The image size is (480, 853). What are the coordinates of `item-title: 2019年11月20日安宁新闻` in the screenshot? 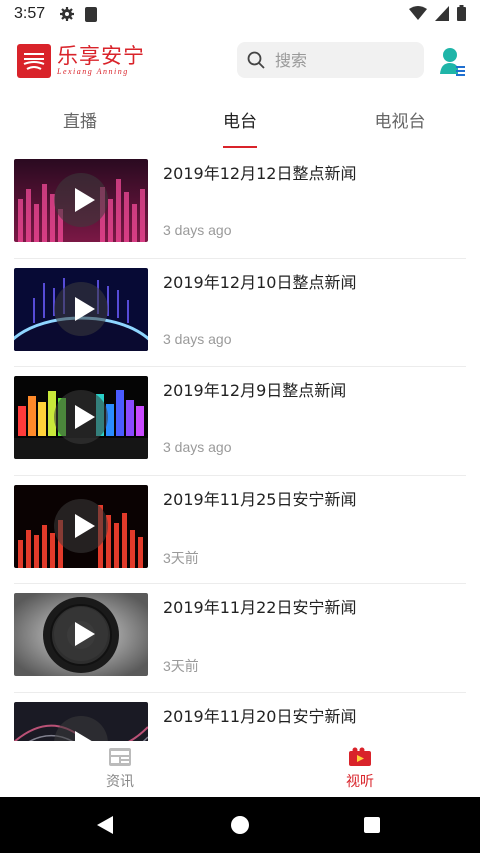 It's located at (259, 715).